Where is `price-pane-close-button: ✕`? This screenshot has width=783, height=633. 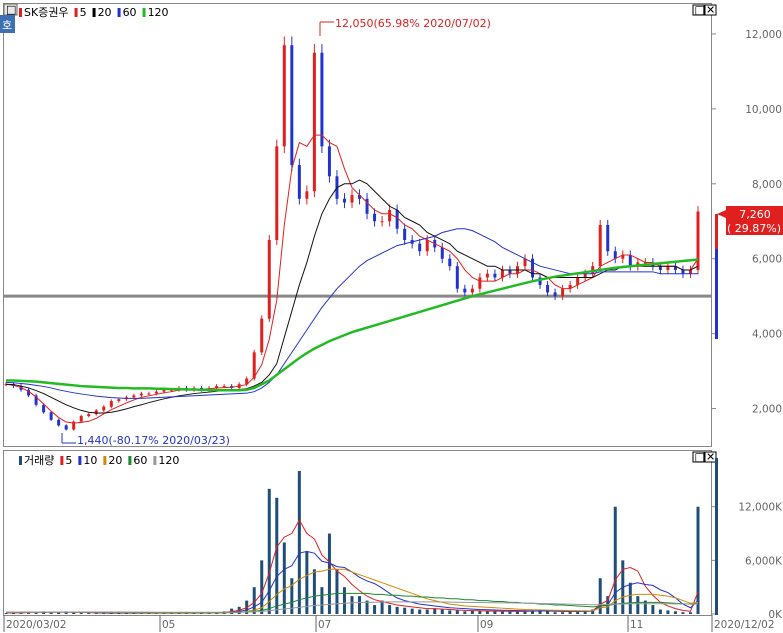 price-pane-close-button: ✕ is located at coordinates (710, 10).